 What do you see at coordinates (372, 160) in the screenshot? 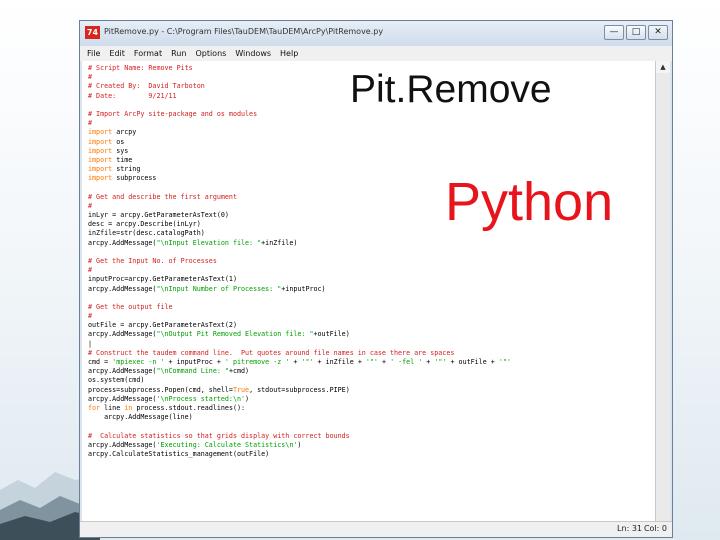
I see `code-line: import time` at bounding box center [372, 160].